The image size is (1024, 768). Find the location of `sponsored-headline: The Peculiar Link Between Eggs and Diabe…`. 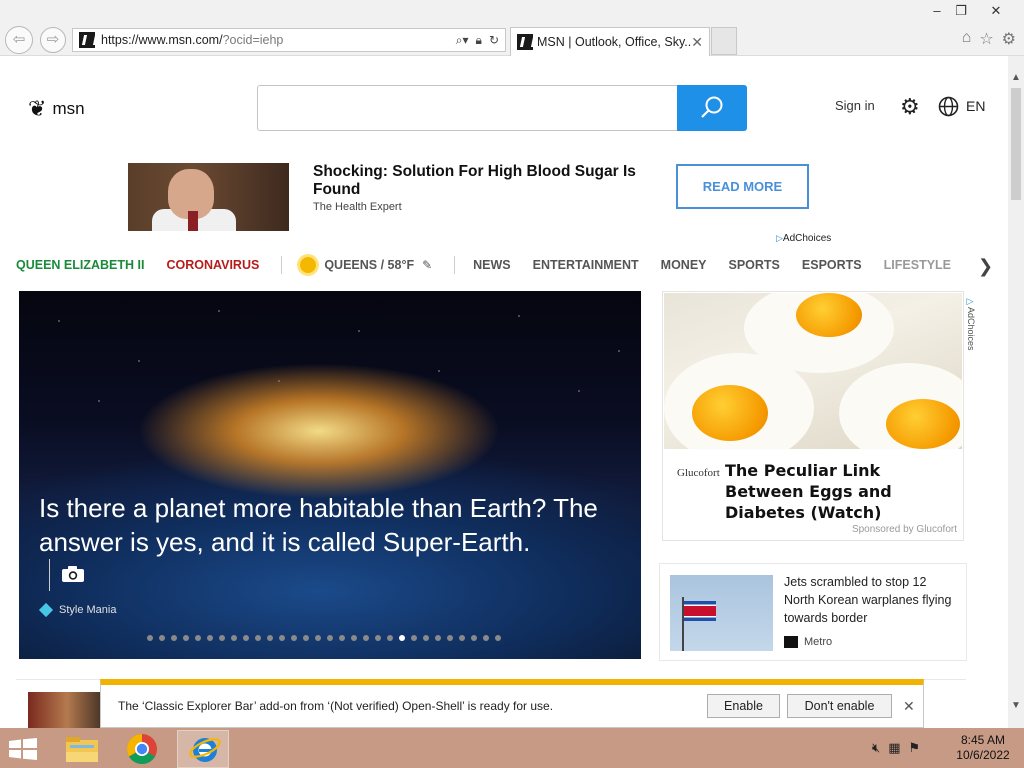

sponsored-headline: The Peculiar Link Between Eggs and Diabe… is located at coordinates (842, 491).